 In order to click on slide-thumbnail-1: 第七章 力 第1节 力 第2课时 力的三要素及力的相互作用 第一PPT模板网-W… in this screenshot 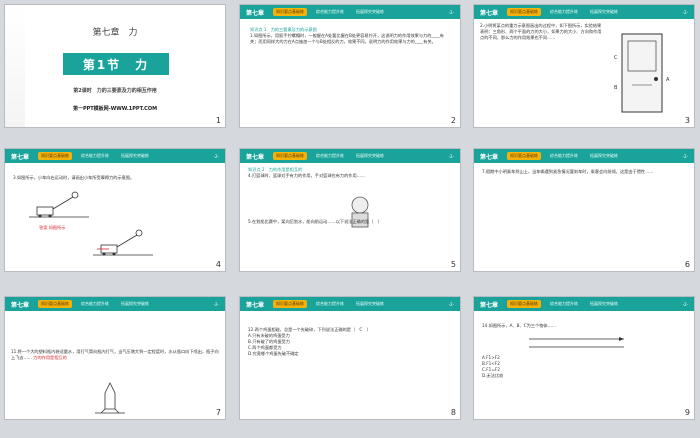, I will do `click(115, 66)`.